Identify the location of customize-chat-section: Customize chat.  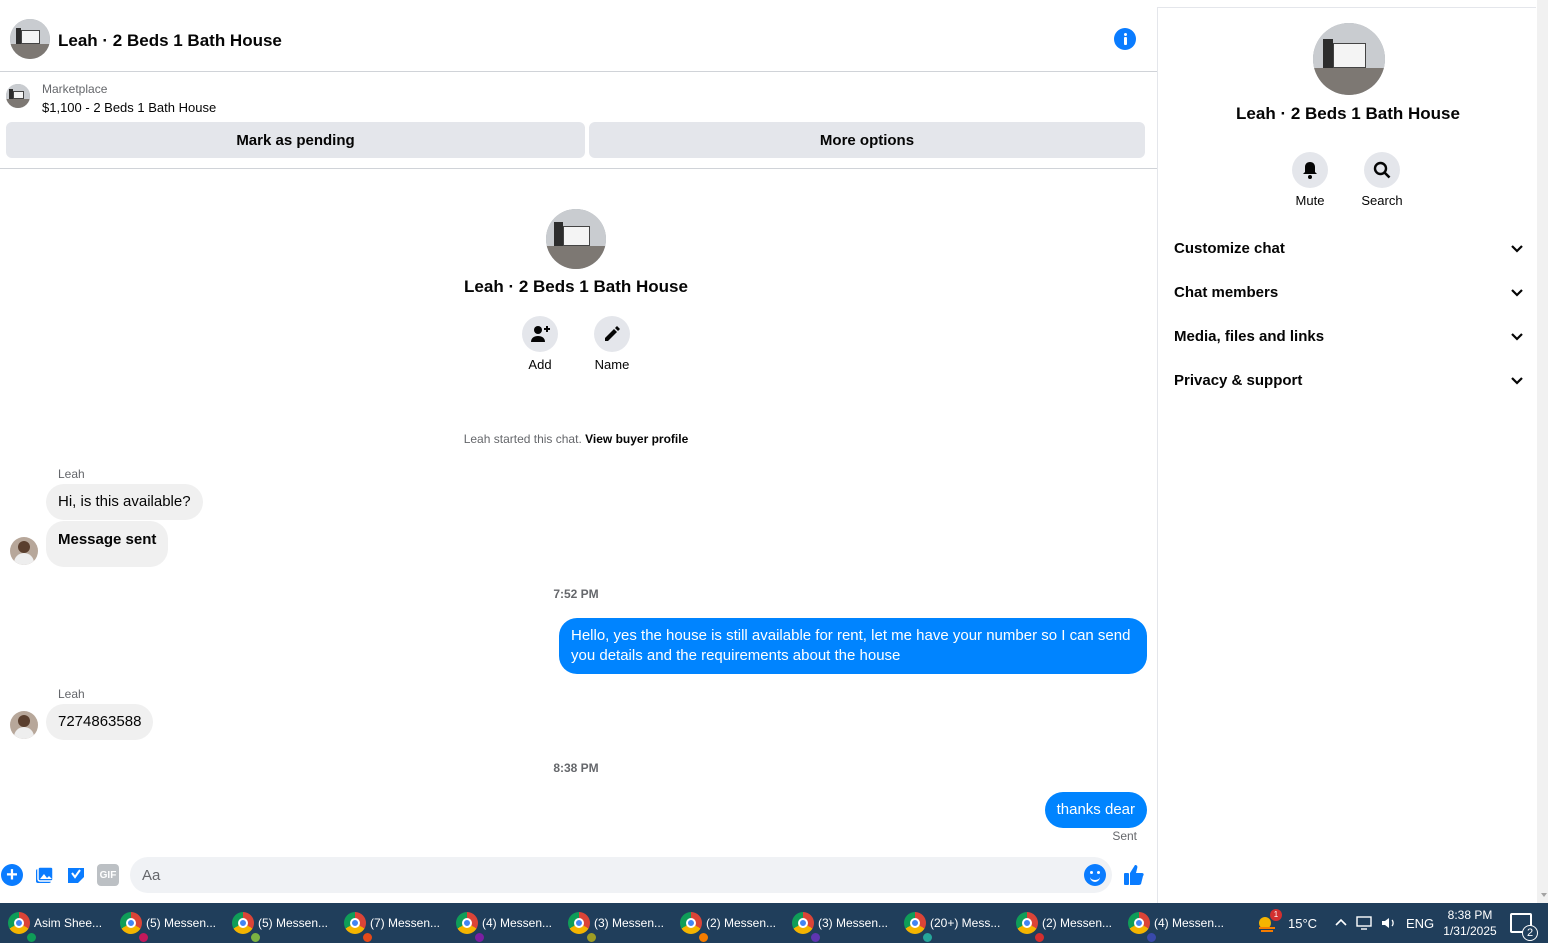
(1349, 248).